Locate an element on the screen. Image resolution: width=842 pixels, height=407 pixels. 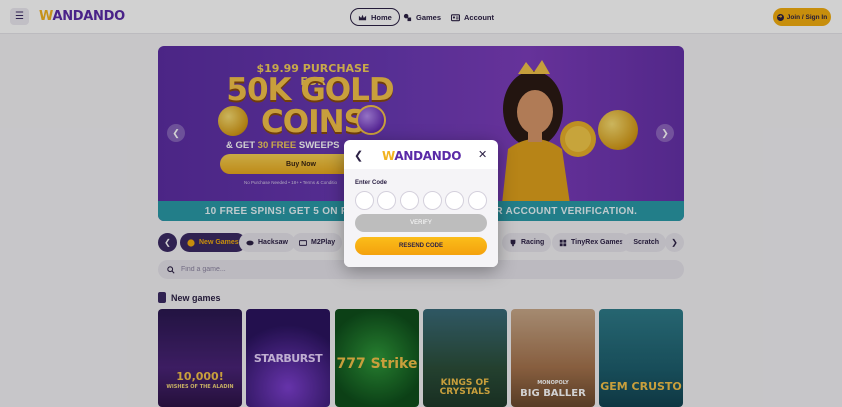
categories-next-arrow: ❯ is located at coordinates (674, 242).